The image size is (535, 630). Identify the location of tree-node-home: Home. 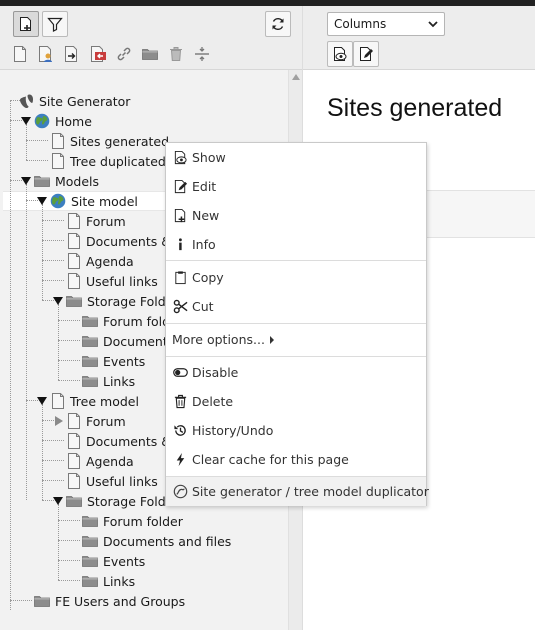
(63, 121).